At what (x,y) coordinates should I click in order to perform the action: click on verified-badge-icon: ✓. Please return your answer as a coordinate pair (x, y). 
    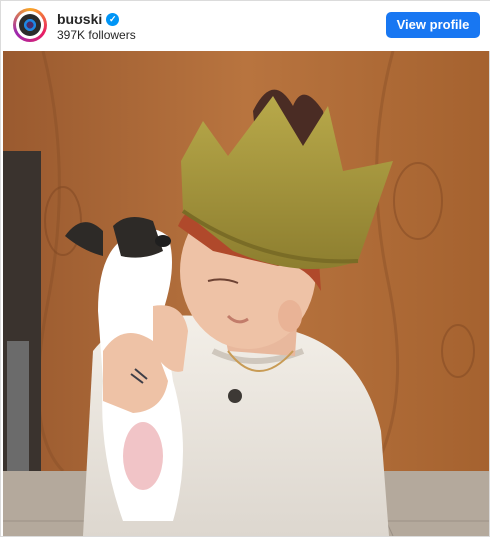
    Looking at the image, I should click on (113, 19).